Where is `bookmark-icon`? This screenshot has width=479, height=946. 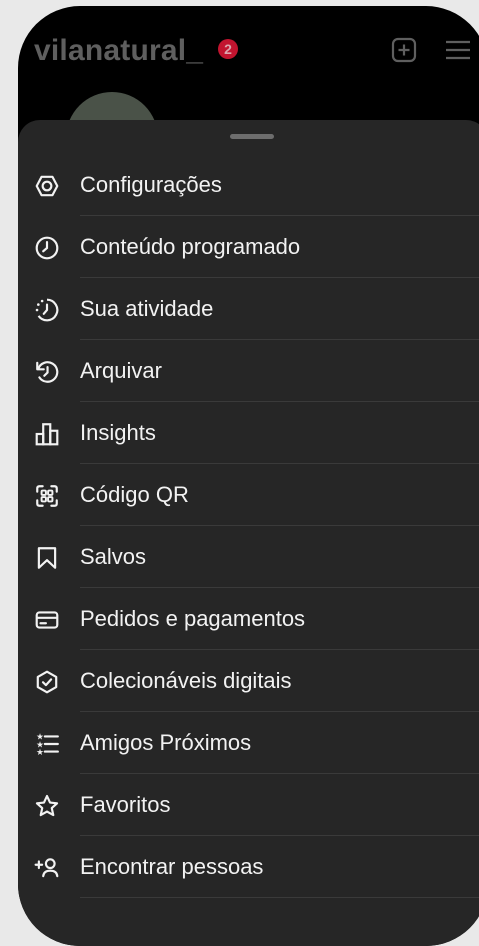 bookmark-icon is located at coordinates (47, 558).